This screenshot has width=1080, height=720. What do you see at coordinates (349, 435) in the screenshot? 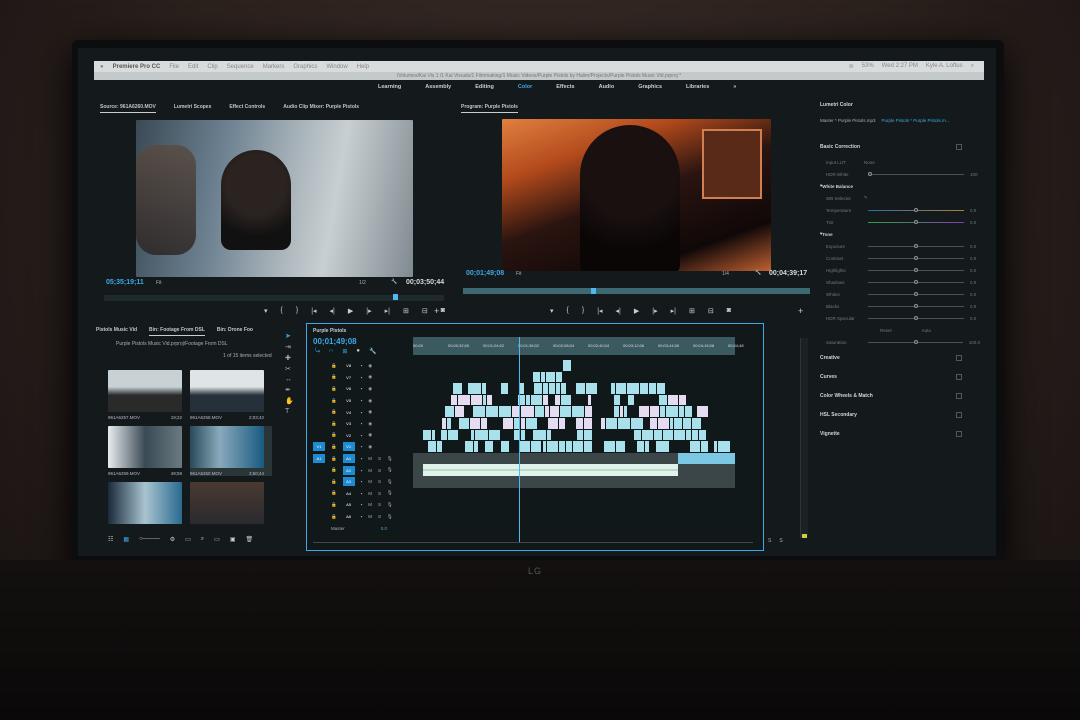
I see `track-target: V2` at bounding box center [349, 435].